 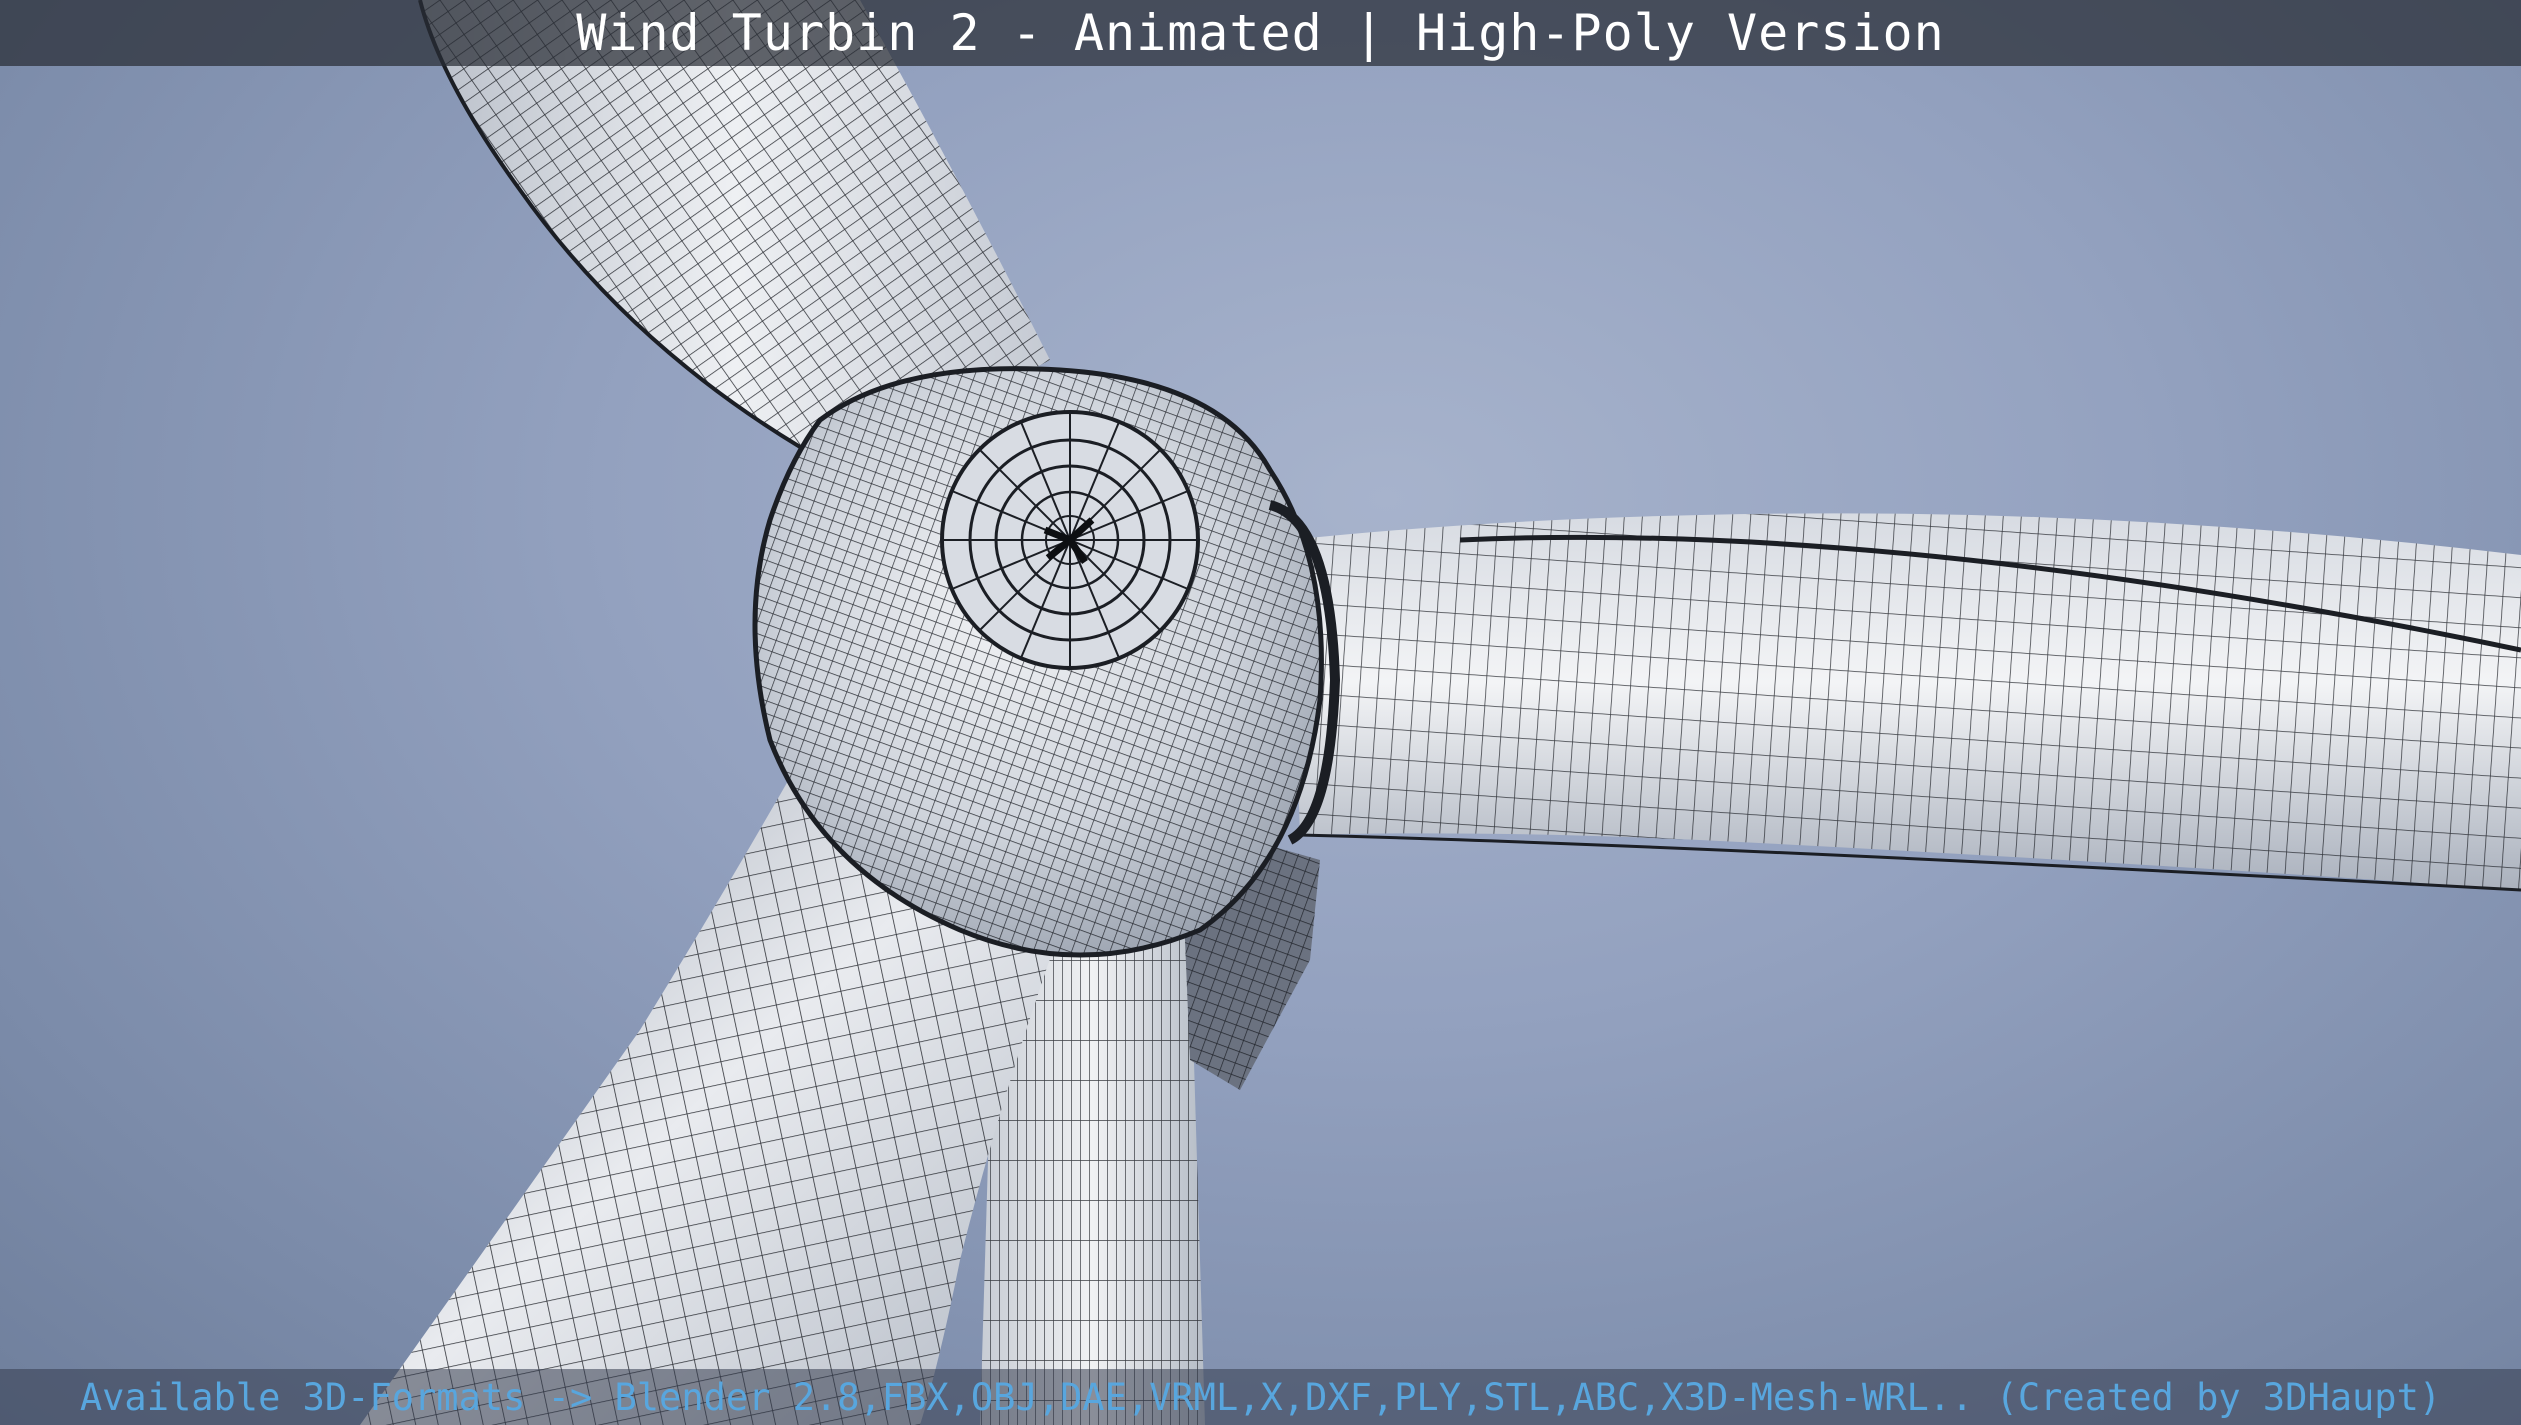 I want to click on blade-right, so click(x=1905, y=702).